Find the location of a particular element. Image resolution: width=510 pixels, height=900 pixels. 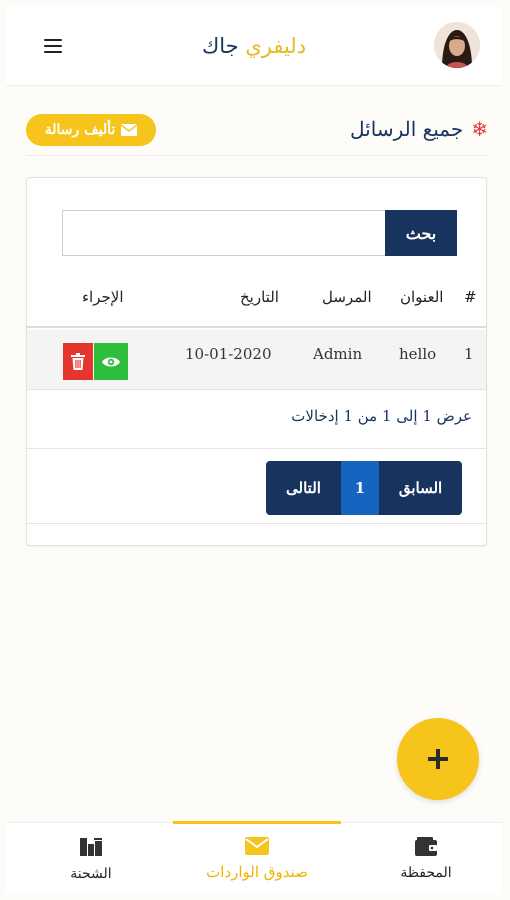

row-sender: Admin is located at coordinates (338, 354).